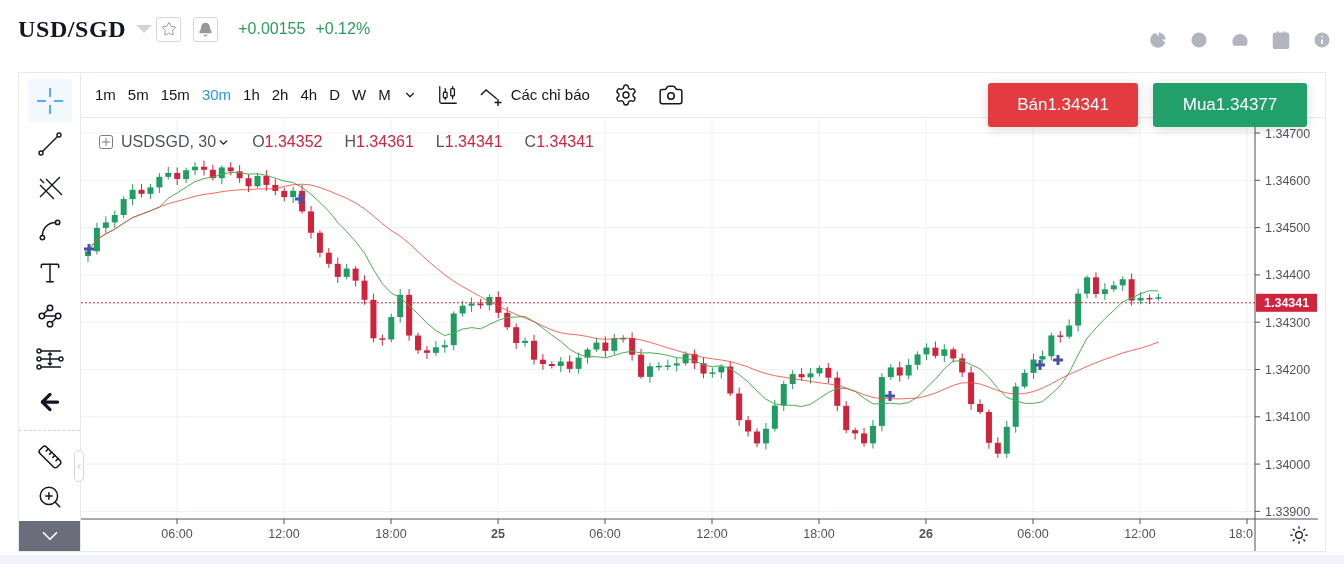  I want to click on ohlc-key: L, so click(440, 142).